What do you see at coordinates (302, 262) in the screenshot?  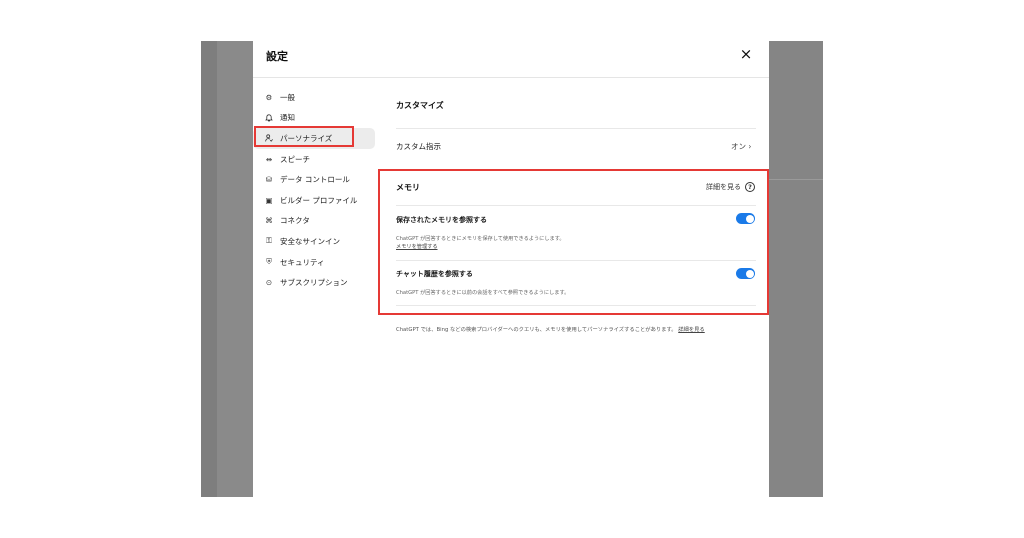 I see `sidebar-item-label: セキュリティ` at bounding box center [302, 262].